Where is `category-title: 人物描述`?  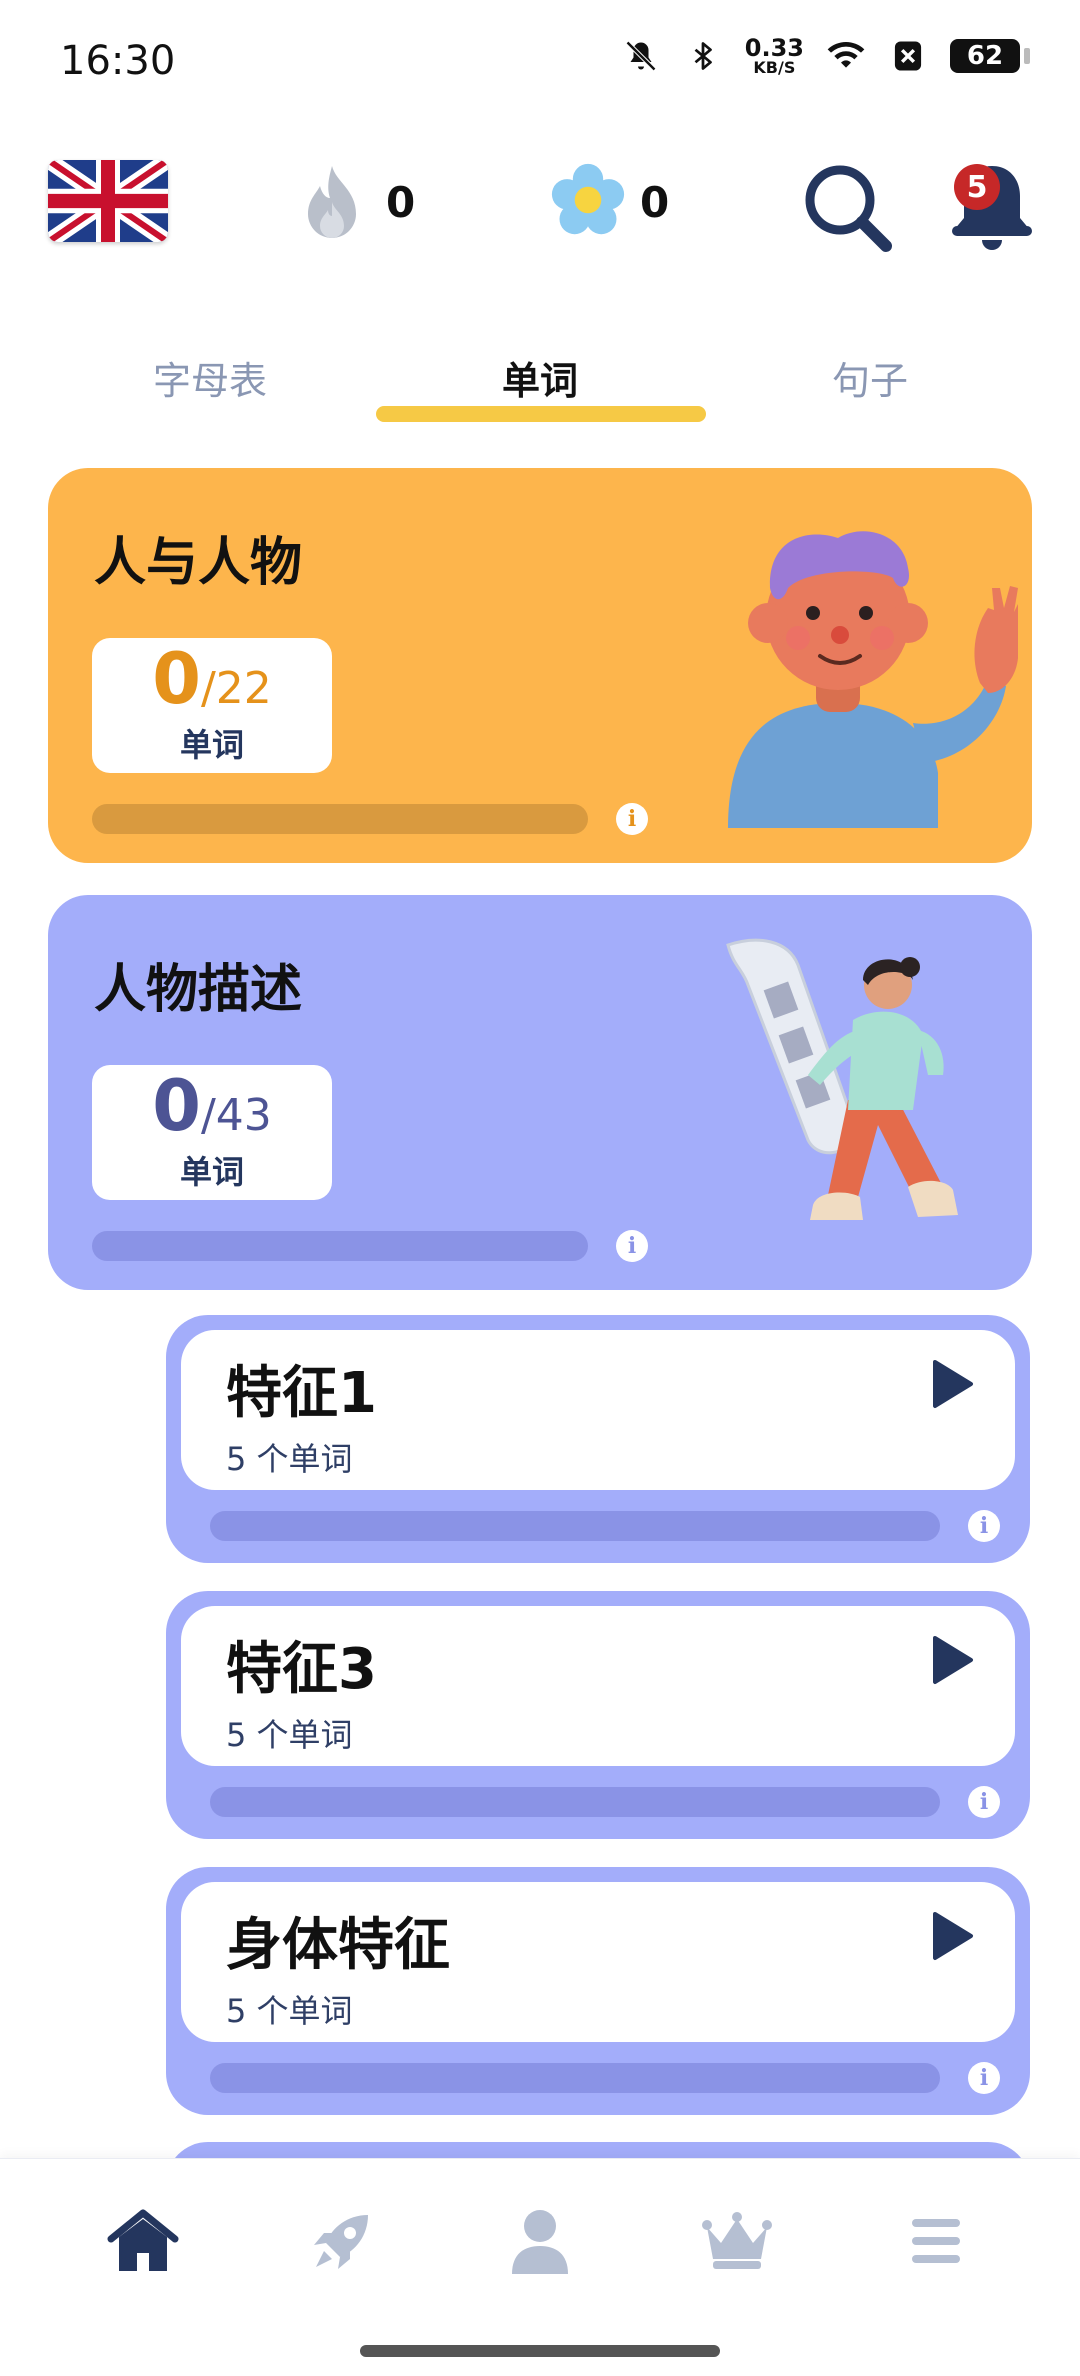
category-title: 人物描述 is located at coordinates (198, 990).